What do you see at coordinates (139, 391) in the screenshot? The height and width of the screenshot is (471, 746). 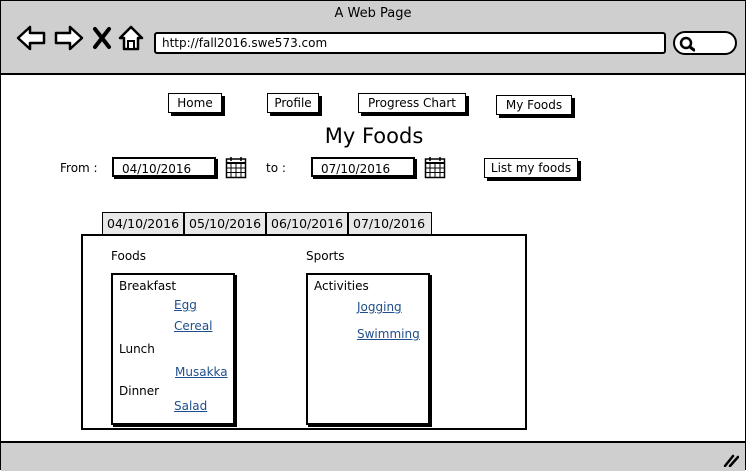 I see `dinner-label: Dinner` at bounding box center [139, 391].